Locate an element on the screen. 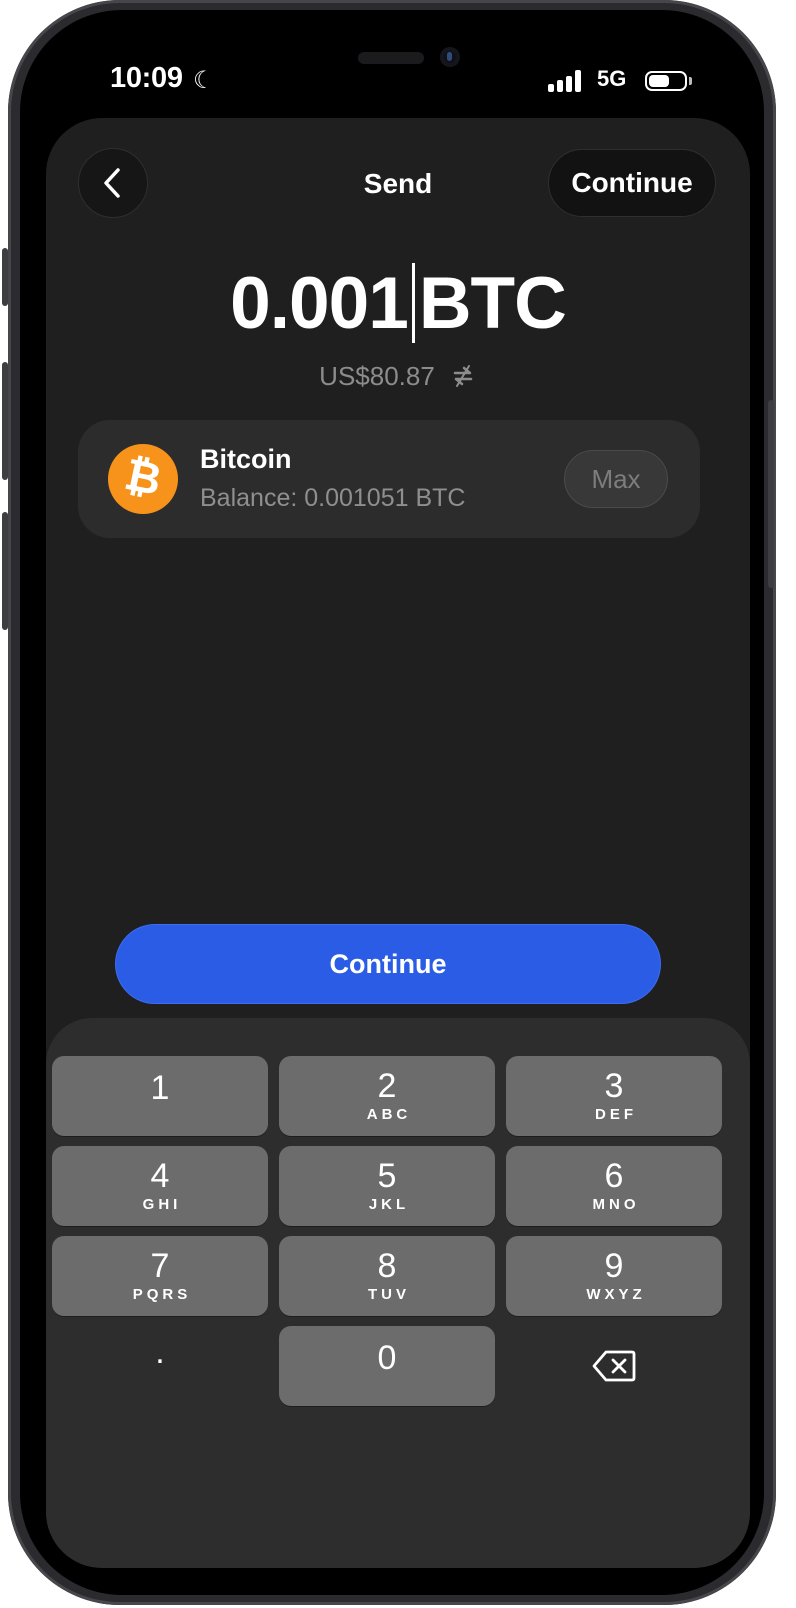 The image size is (796, 1608). key-digit: 2 is located at coordinates (387, 1086).